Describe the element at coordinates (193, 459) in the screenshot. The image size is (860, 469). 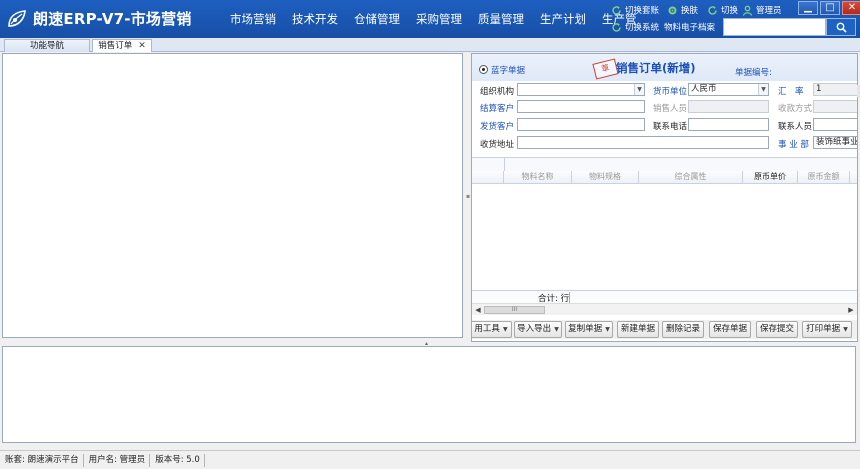
I see `status-version-value: 5.0` at that location.